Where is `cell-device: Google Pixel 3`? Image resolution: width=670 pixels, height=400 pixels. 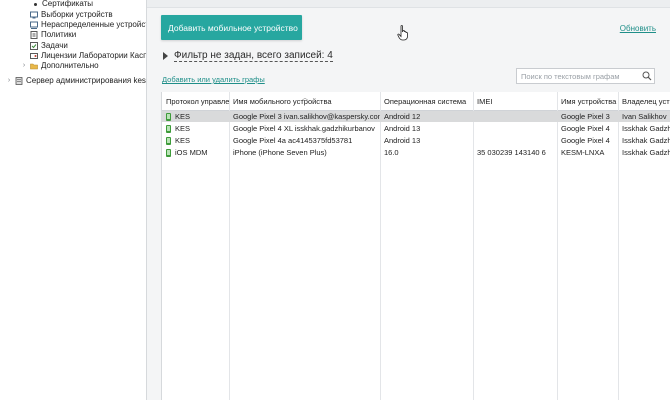 cell-device: Google Pixel 3 is located at coordinates (585, 116).